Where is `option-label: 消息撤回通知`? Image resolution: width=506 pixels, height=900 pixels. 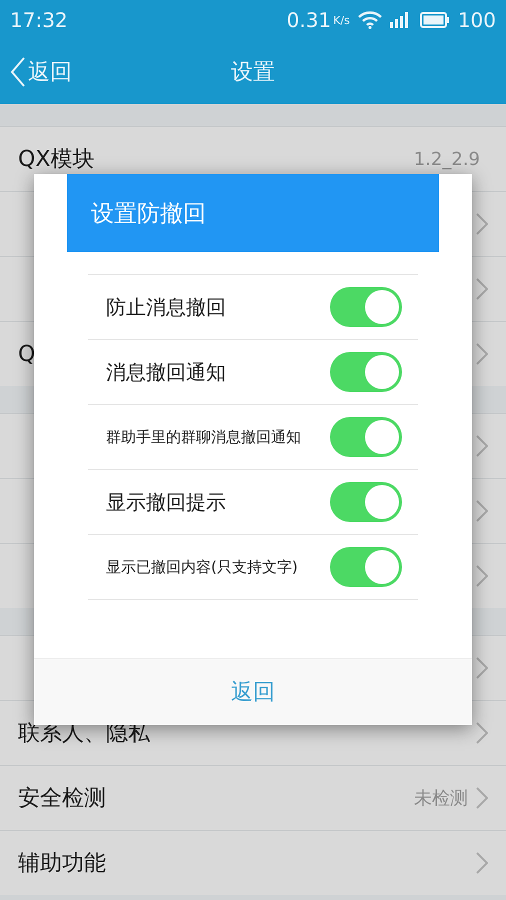
option-label: 消息撤回通知 is located at coordinates (166, 372).